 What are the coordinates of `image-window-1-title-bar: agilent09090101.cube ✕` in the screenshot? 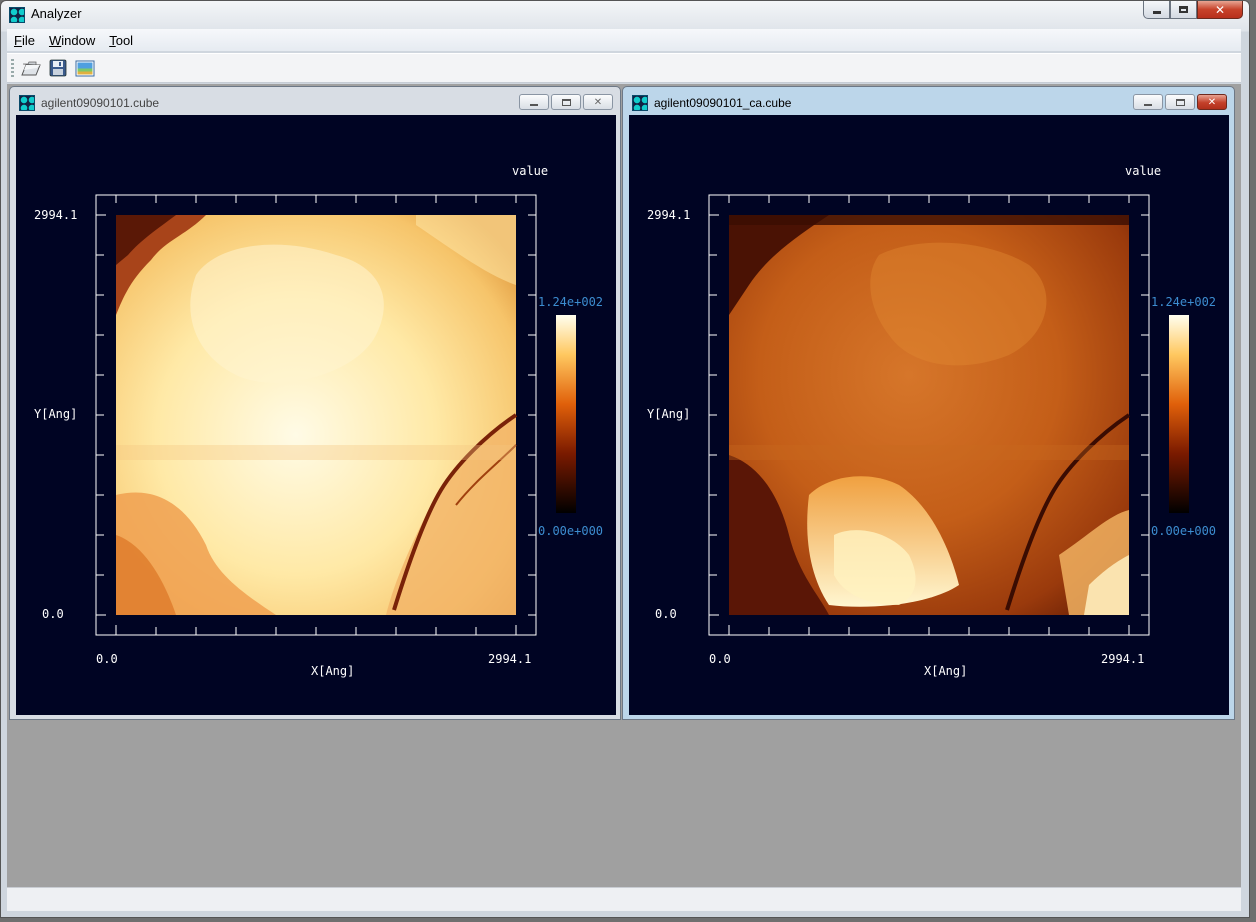 It's located at (315, 100).